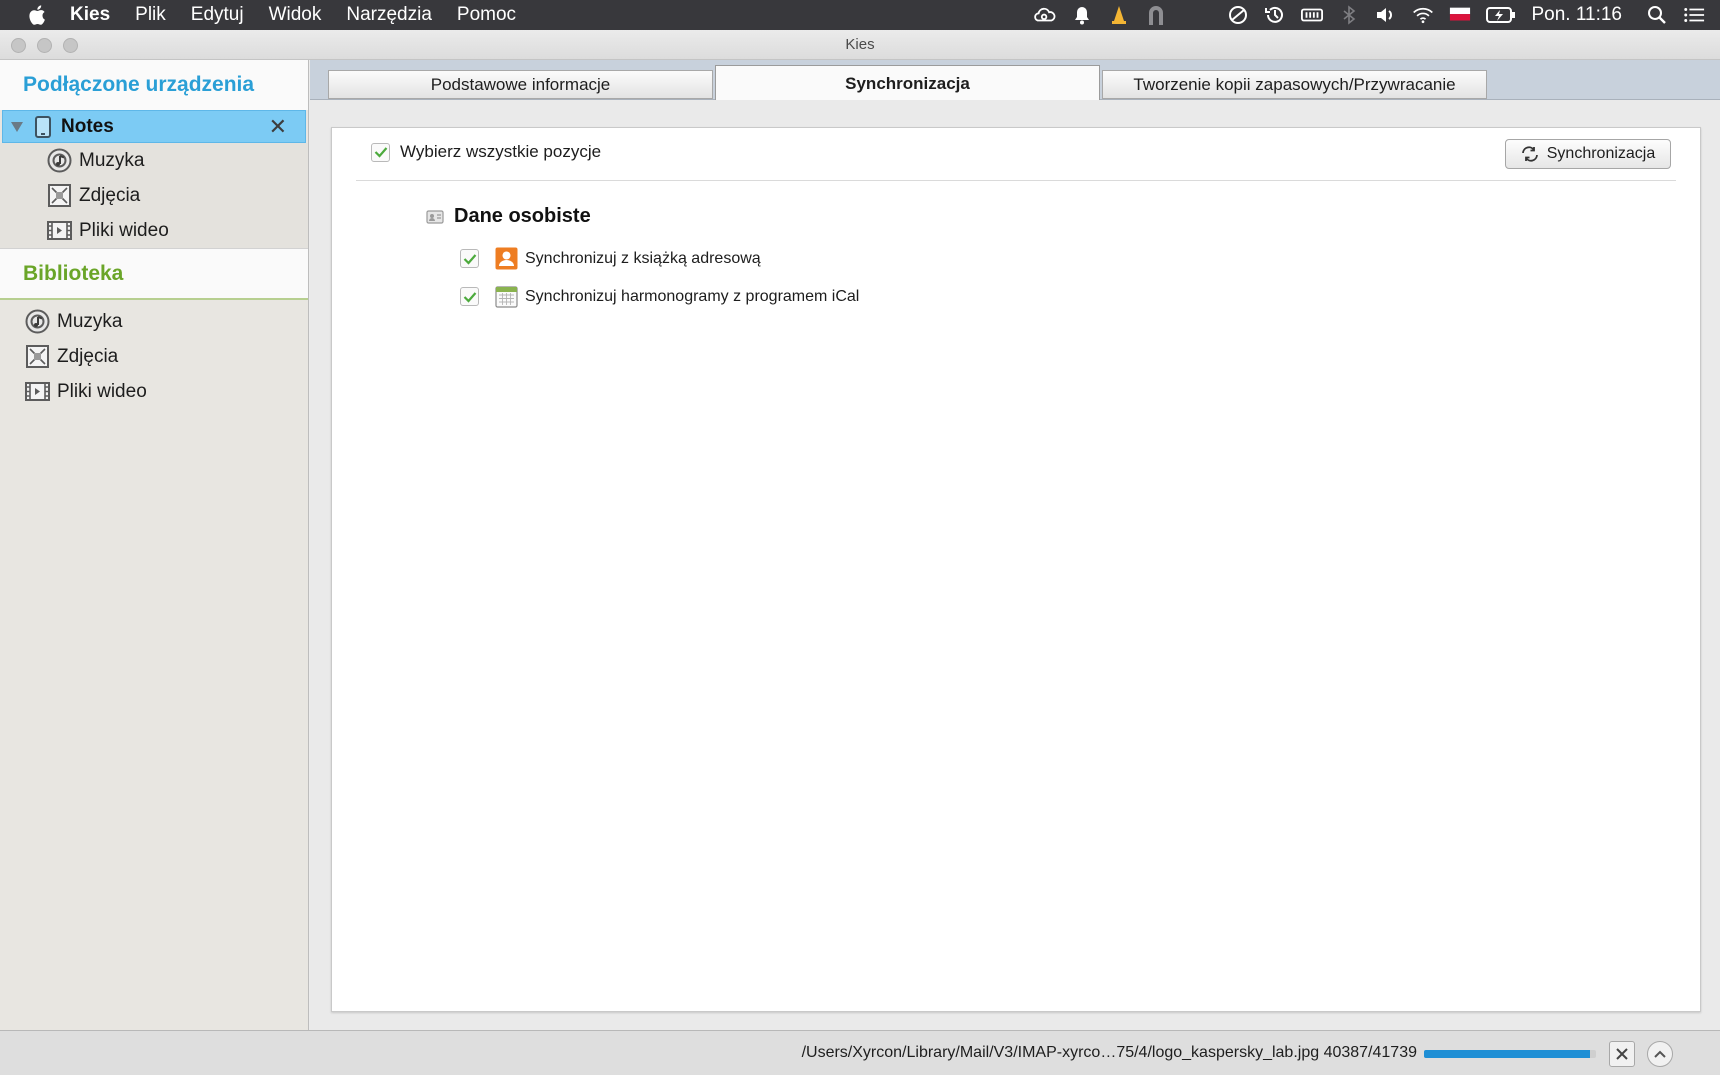 This screenshot has height=1075, width=1720. I want to click on contact-card-icon, so click(435, 216).